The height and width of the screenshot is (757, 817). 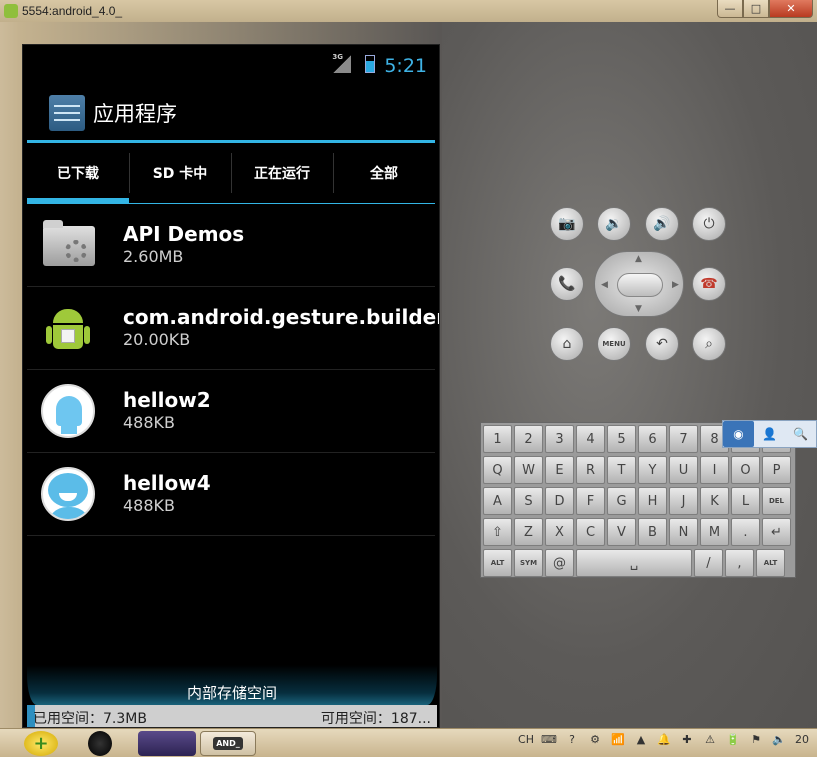 I want to click on key: L, so click(x=745, y=501).